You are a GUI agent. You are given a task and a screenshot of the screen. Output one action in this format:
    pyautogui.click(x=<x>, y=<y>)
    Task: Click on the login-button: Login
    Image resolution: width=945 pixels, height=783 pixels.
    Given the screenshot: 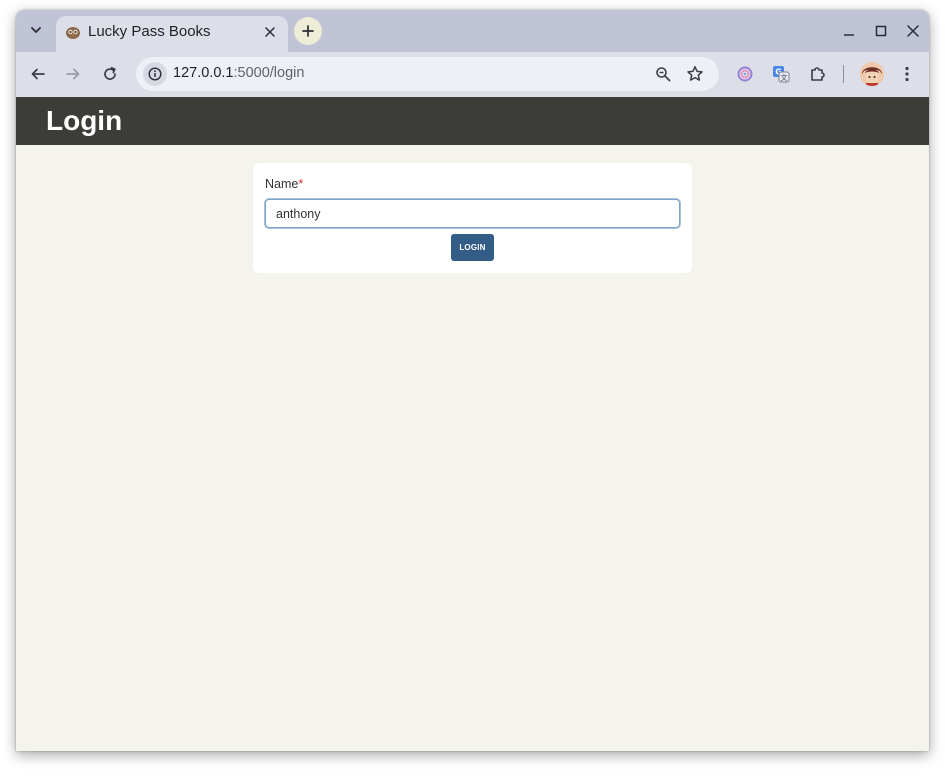 What is the action you would take?
    pyautogui.click(x=472, y=247)
    